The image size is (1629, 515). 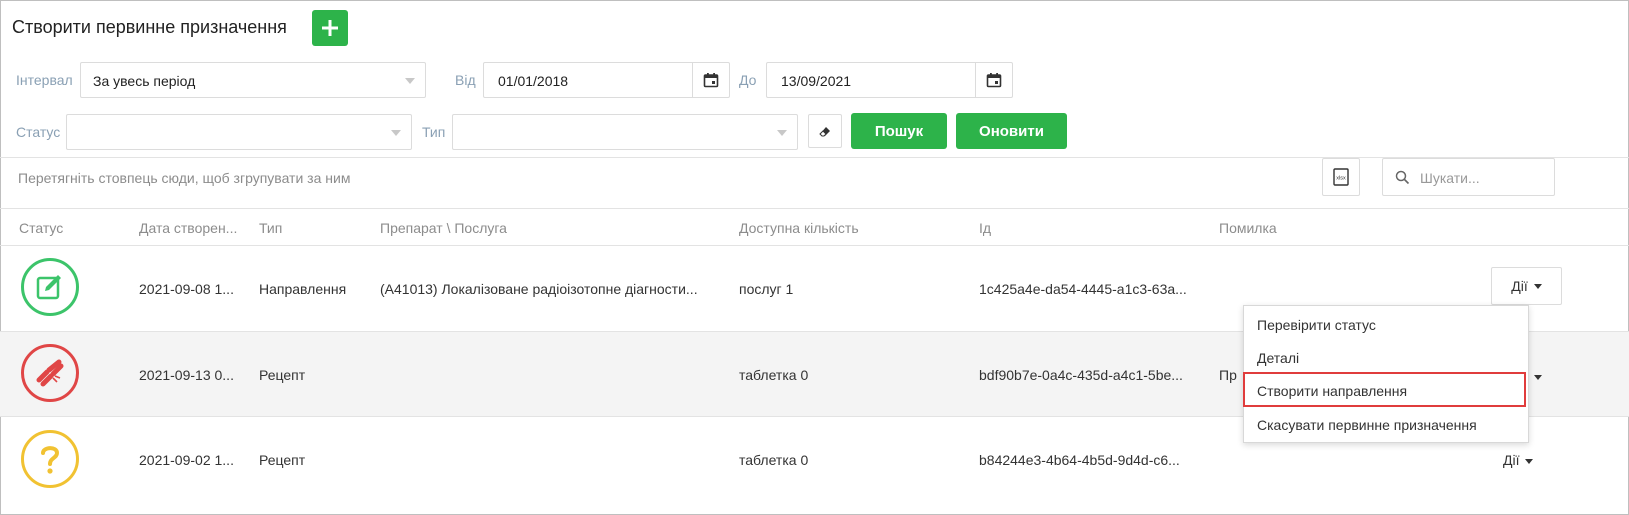 What do you see at coordinates (239, 132) in the screenshot?
I see `status-select` at bounding box center [239, 132].